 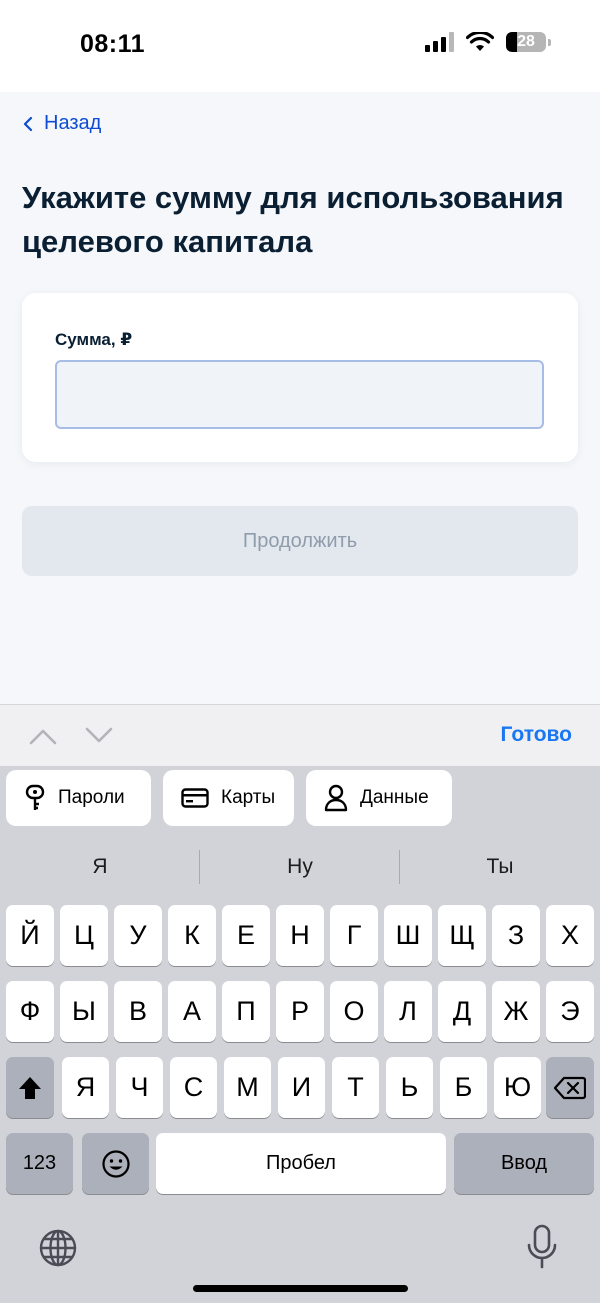 I want to click on letter-key: С, so click(x=193, y=1087).